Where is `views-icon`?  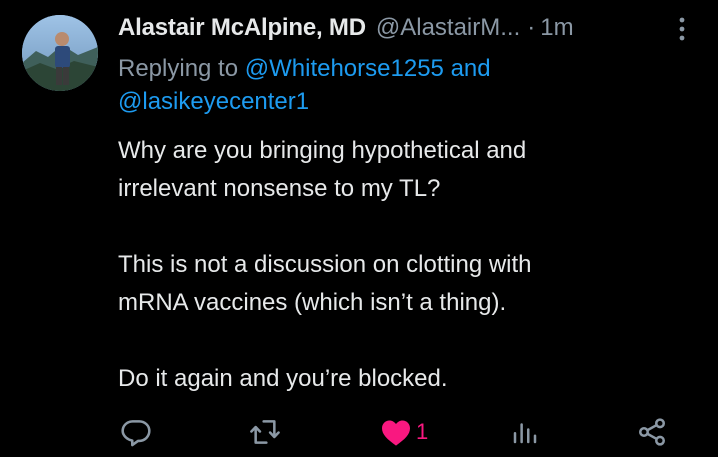 views-icon is located at coordinates (525, 433).